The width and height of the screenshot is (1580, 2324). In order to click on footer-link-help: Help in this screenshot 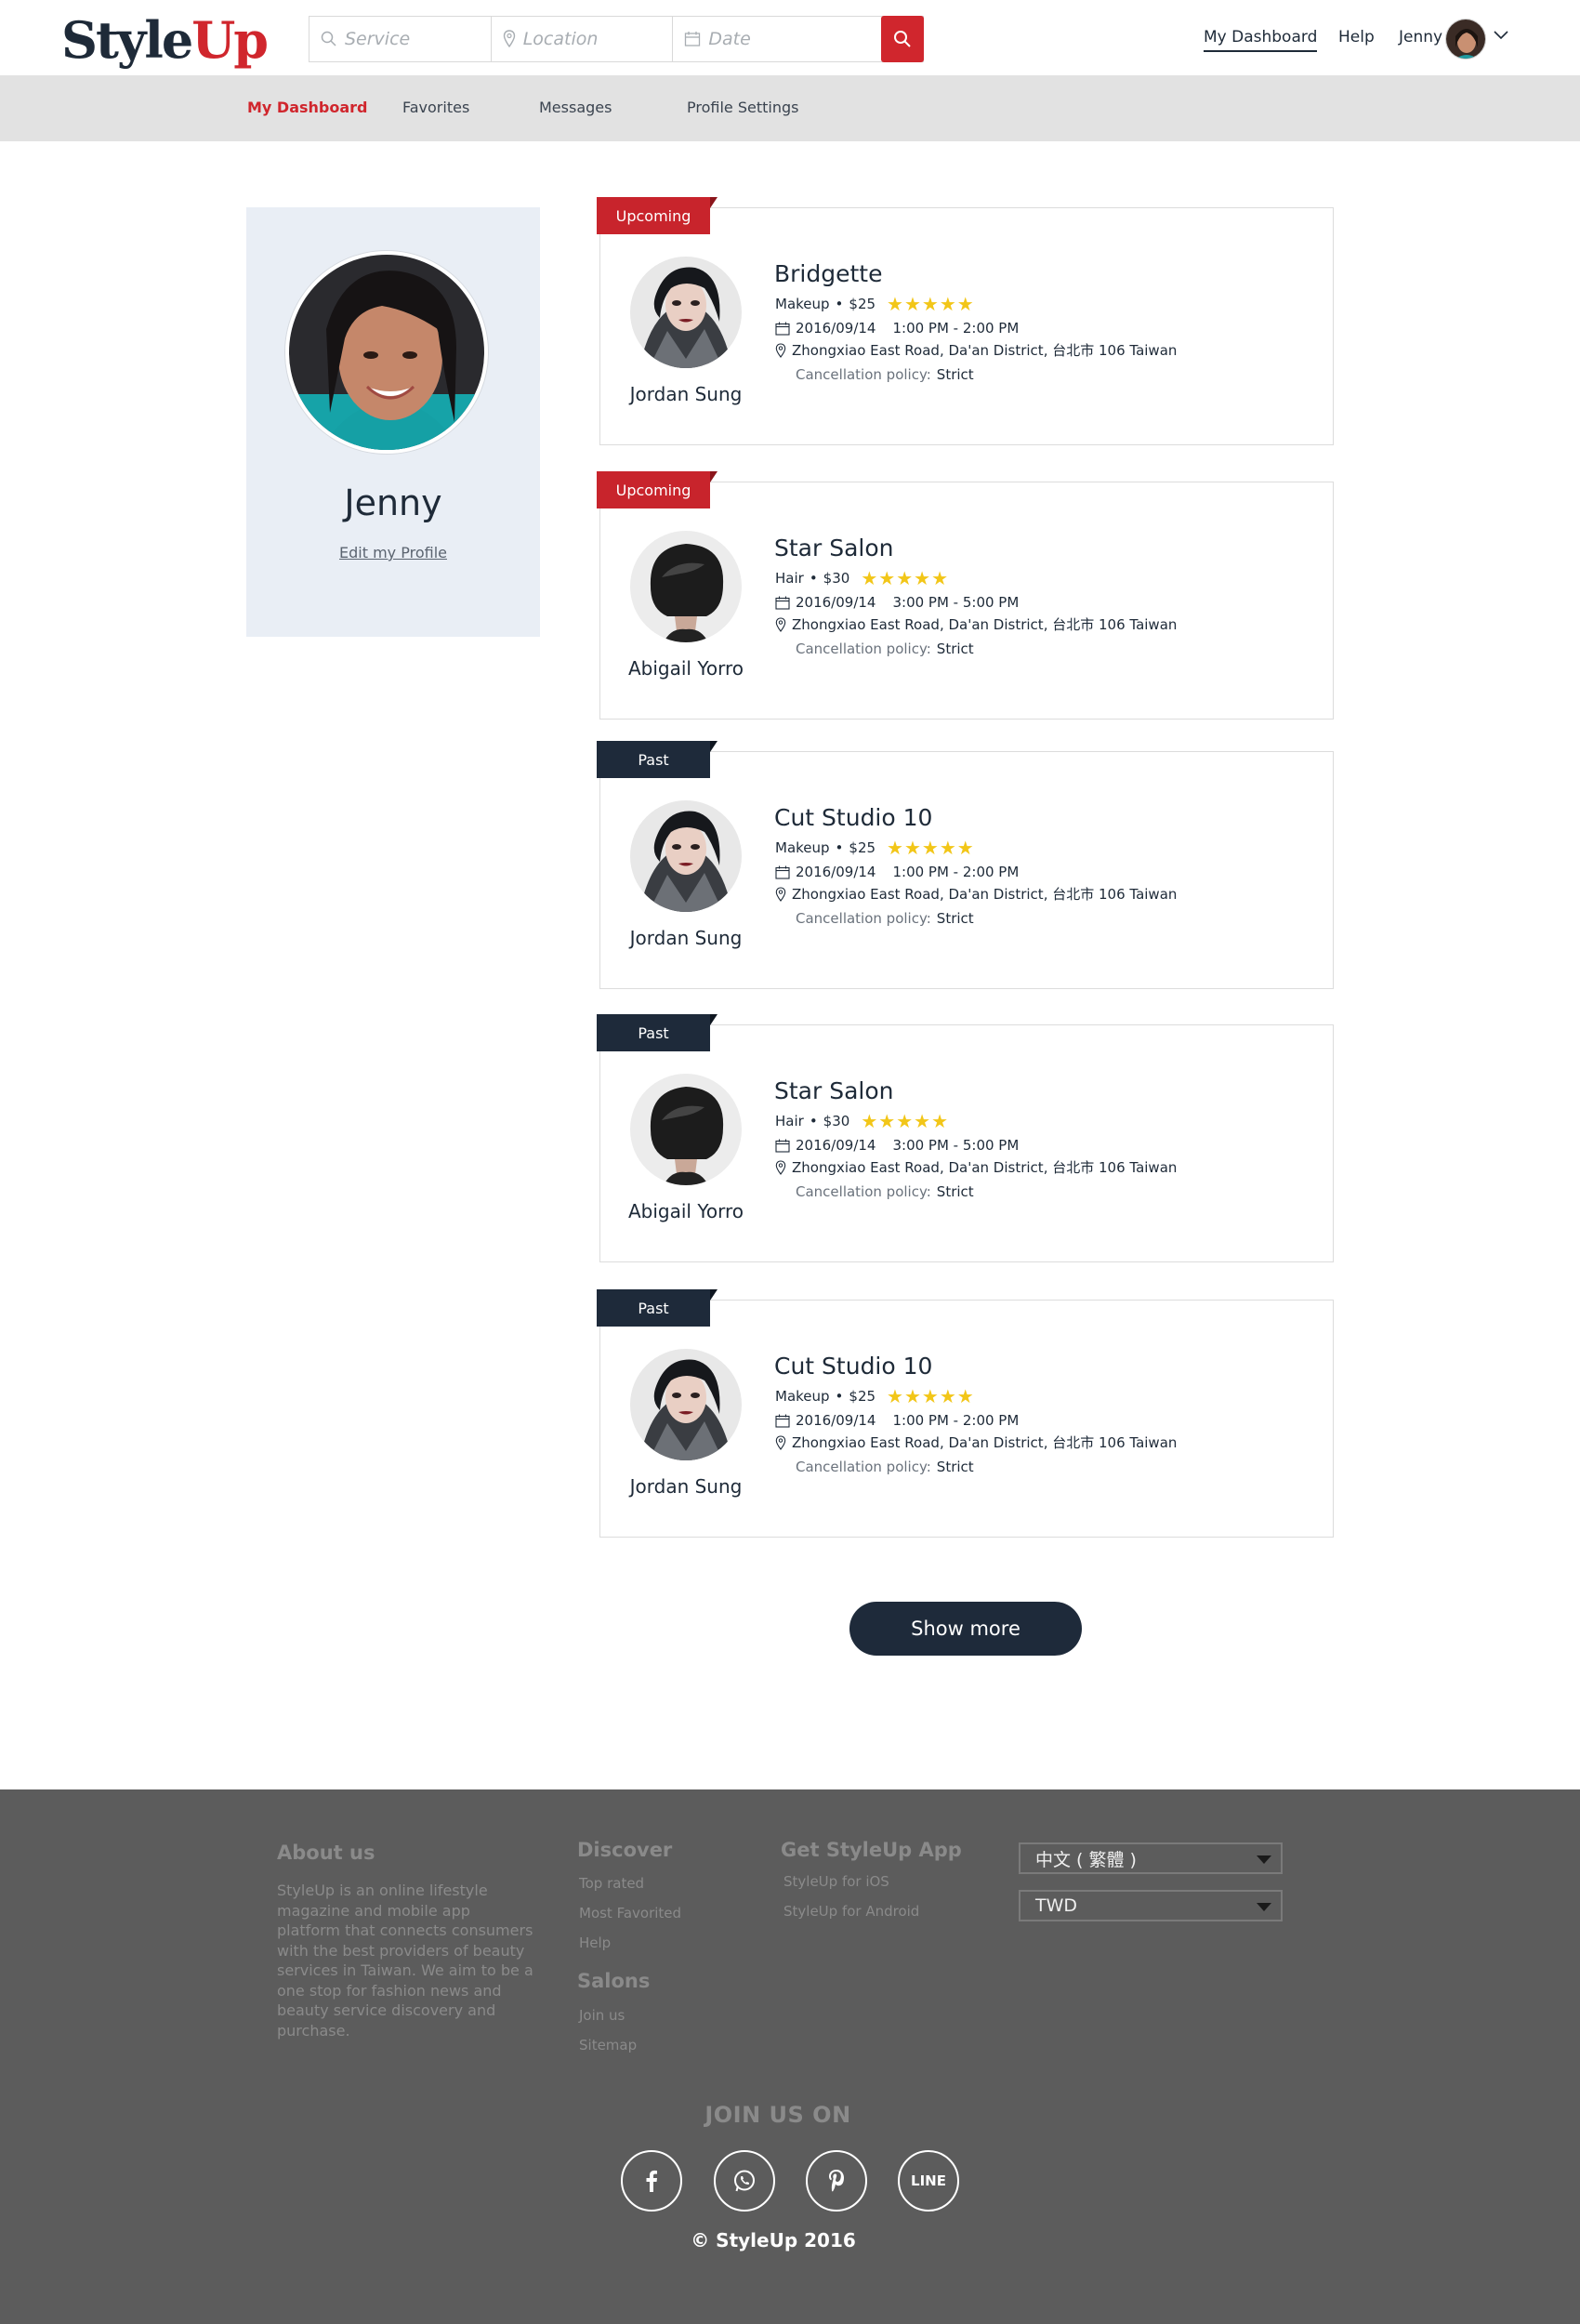, I will do `click(595, 1942)`.